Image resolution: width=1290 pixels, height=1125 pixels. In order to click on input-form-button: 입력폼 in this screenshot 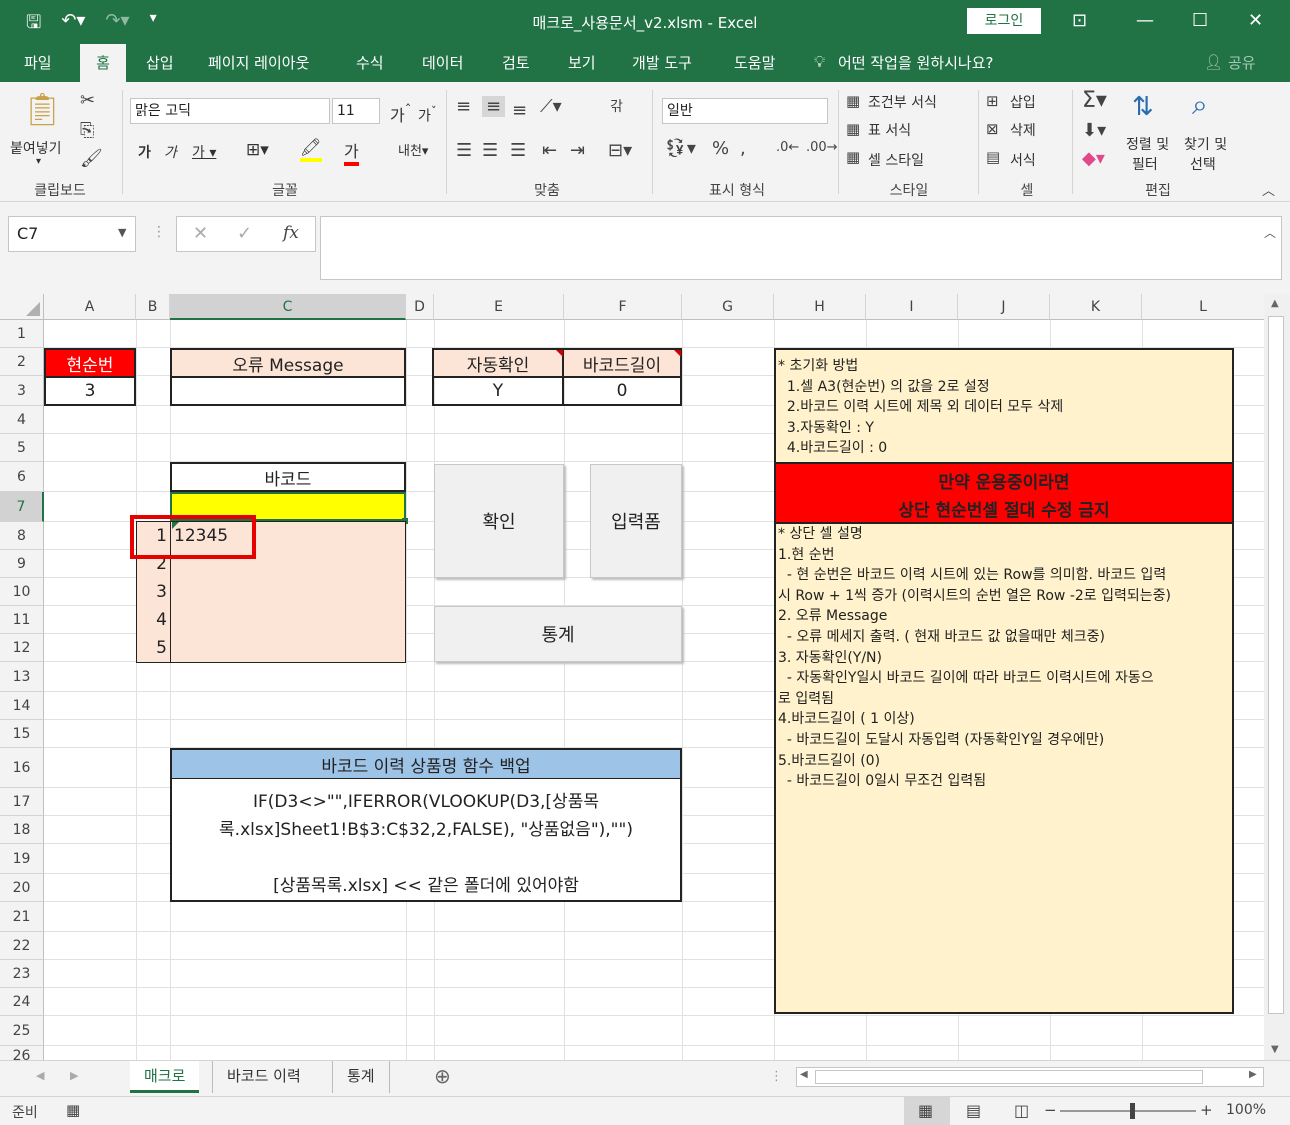, I will do `click(636, 521)`.